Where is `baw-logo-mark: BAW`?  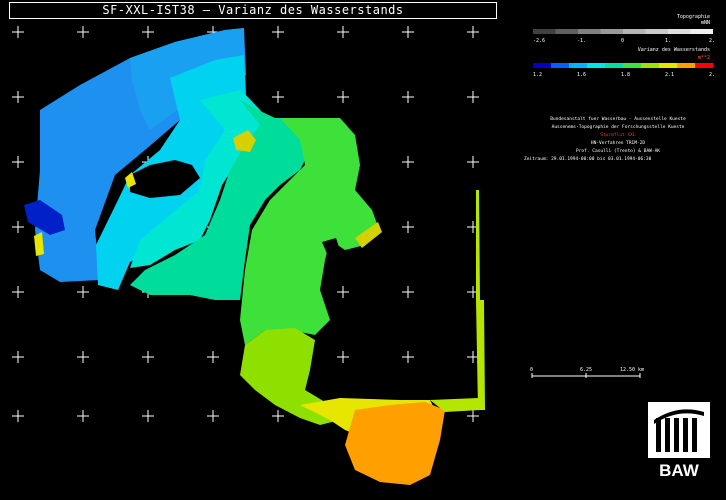
baw-logo-mark: BAW is located at coordinates (679, 441).